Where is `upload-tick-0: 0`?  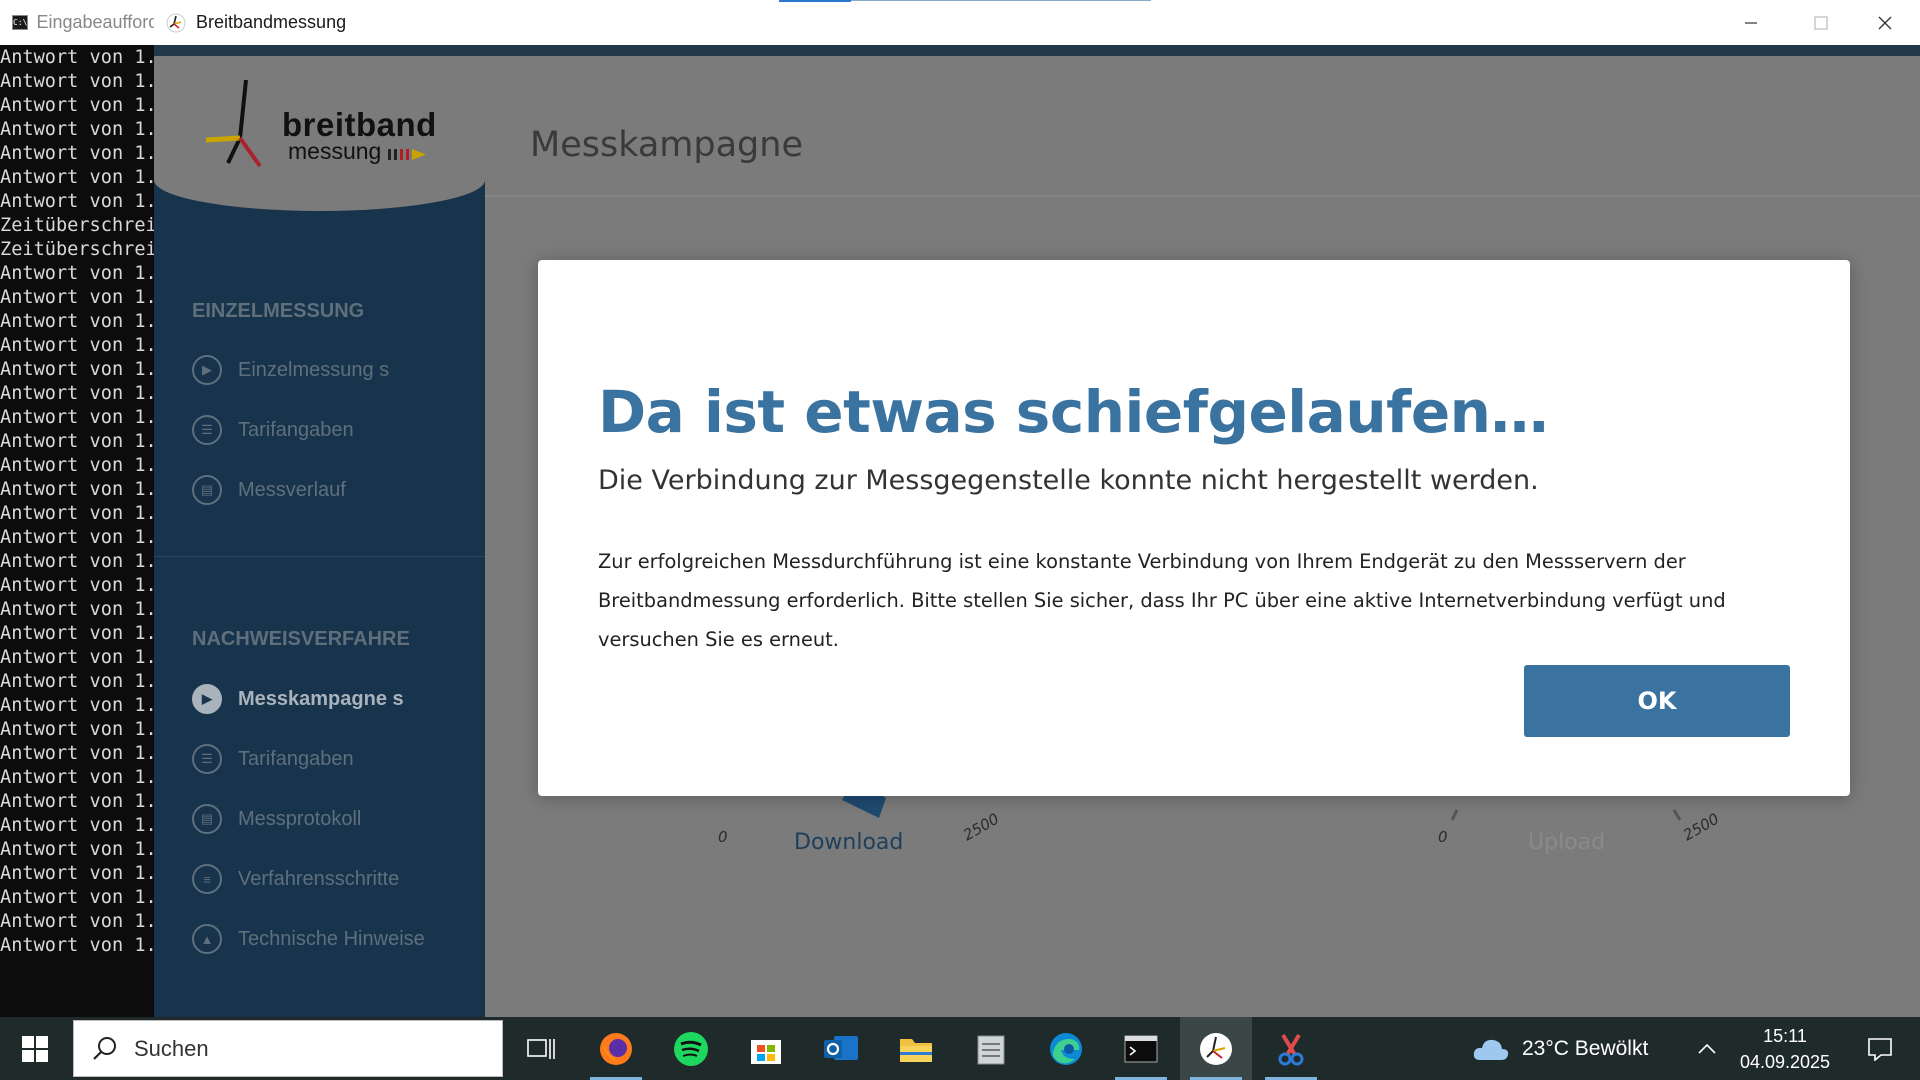
upload-tick-0: 0 is located at coordinates (1443, 837).